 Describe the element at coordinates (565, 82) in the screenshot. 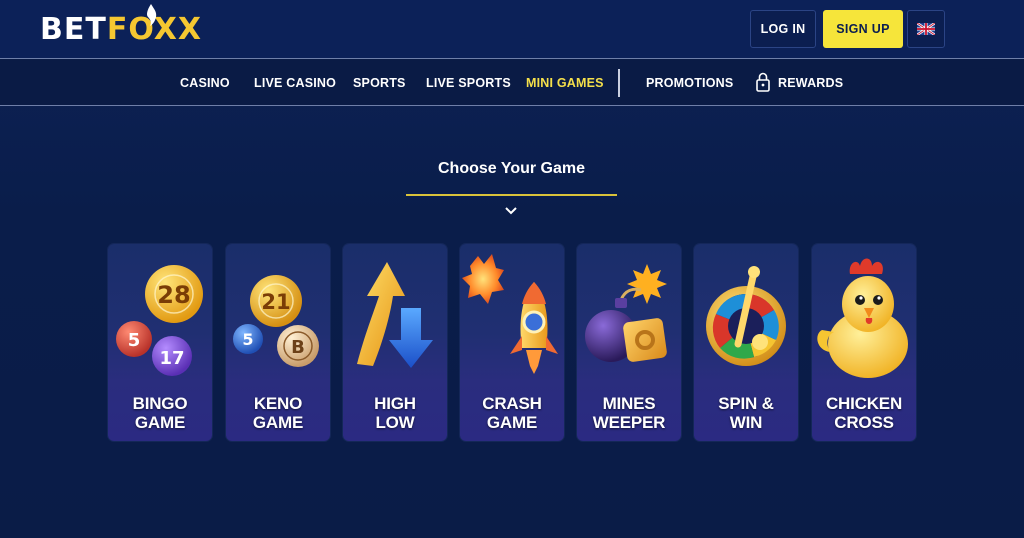

I see `nav-item-mini-games: MINI GAMES` at that location.